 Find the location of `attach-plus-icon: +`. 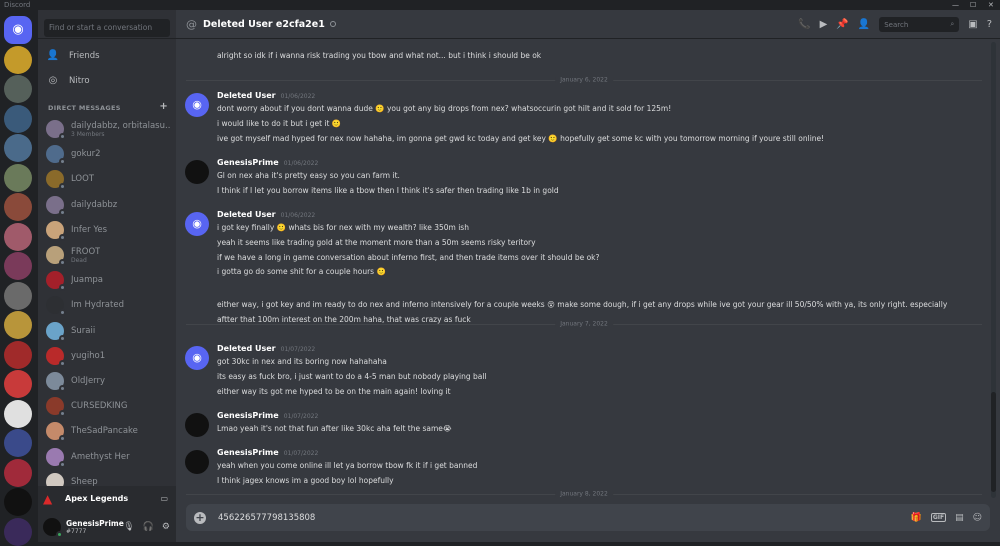

attach-plus-icon: + is located at coordinates (200, 517).